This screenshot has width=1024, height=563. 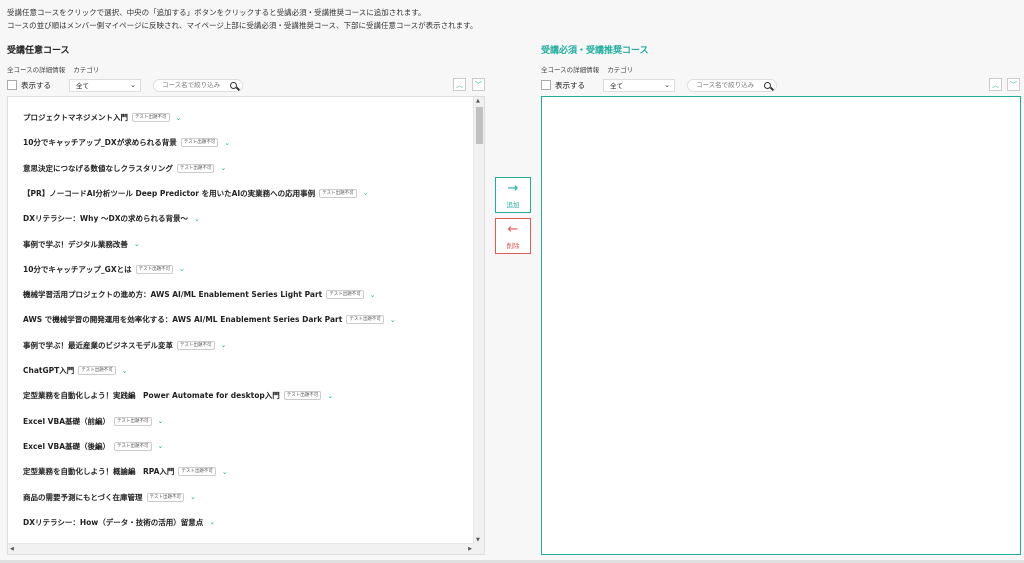 What do you see at coordinates (119, 522) in the screenshot?
I see `list-item: DXリテラシー：How（データ・技術の活用）留意点 ⌄` at bounding box center [119, 522].